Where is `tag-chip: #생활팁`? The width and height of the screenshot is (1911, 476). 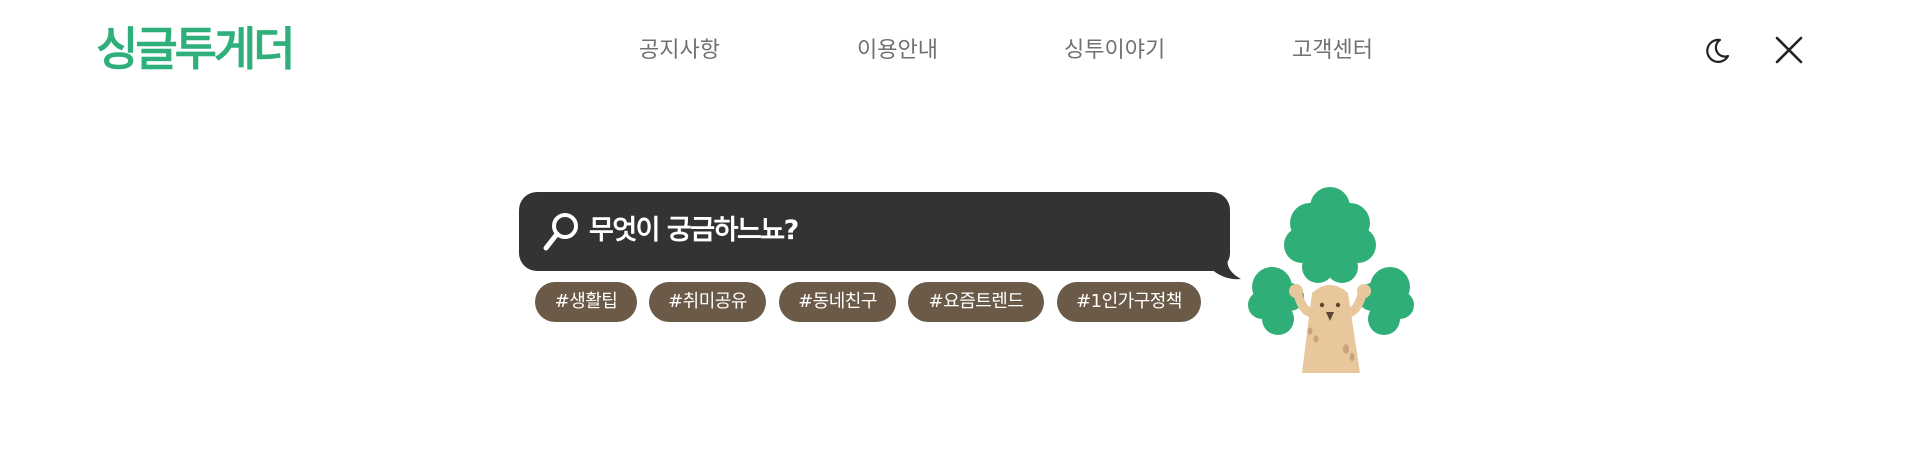
tag-chip: #생활팁 is located at coordinates (586, 302).